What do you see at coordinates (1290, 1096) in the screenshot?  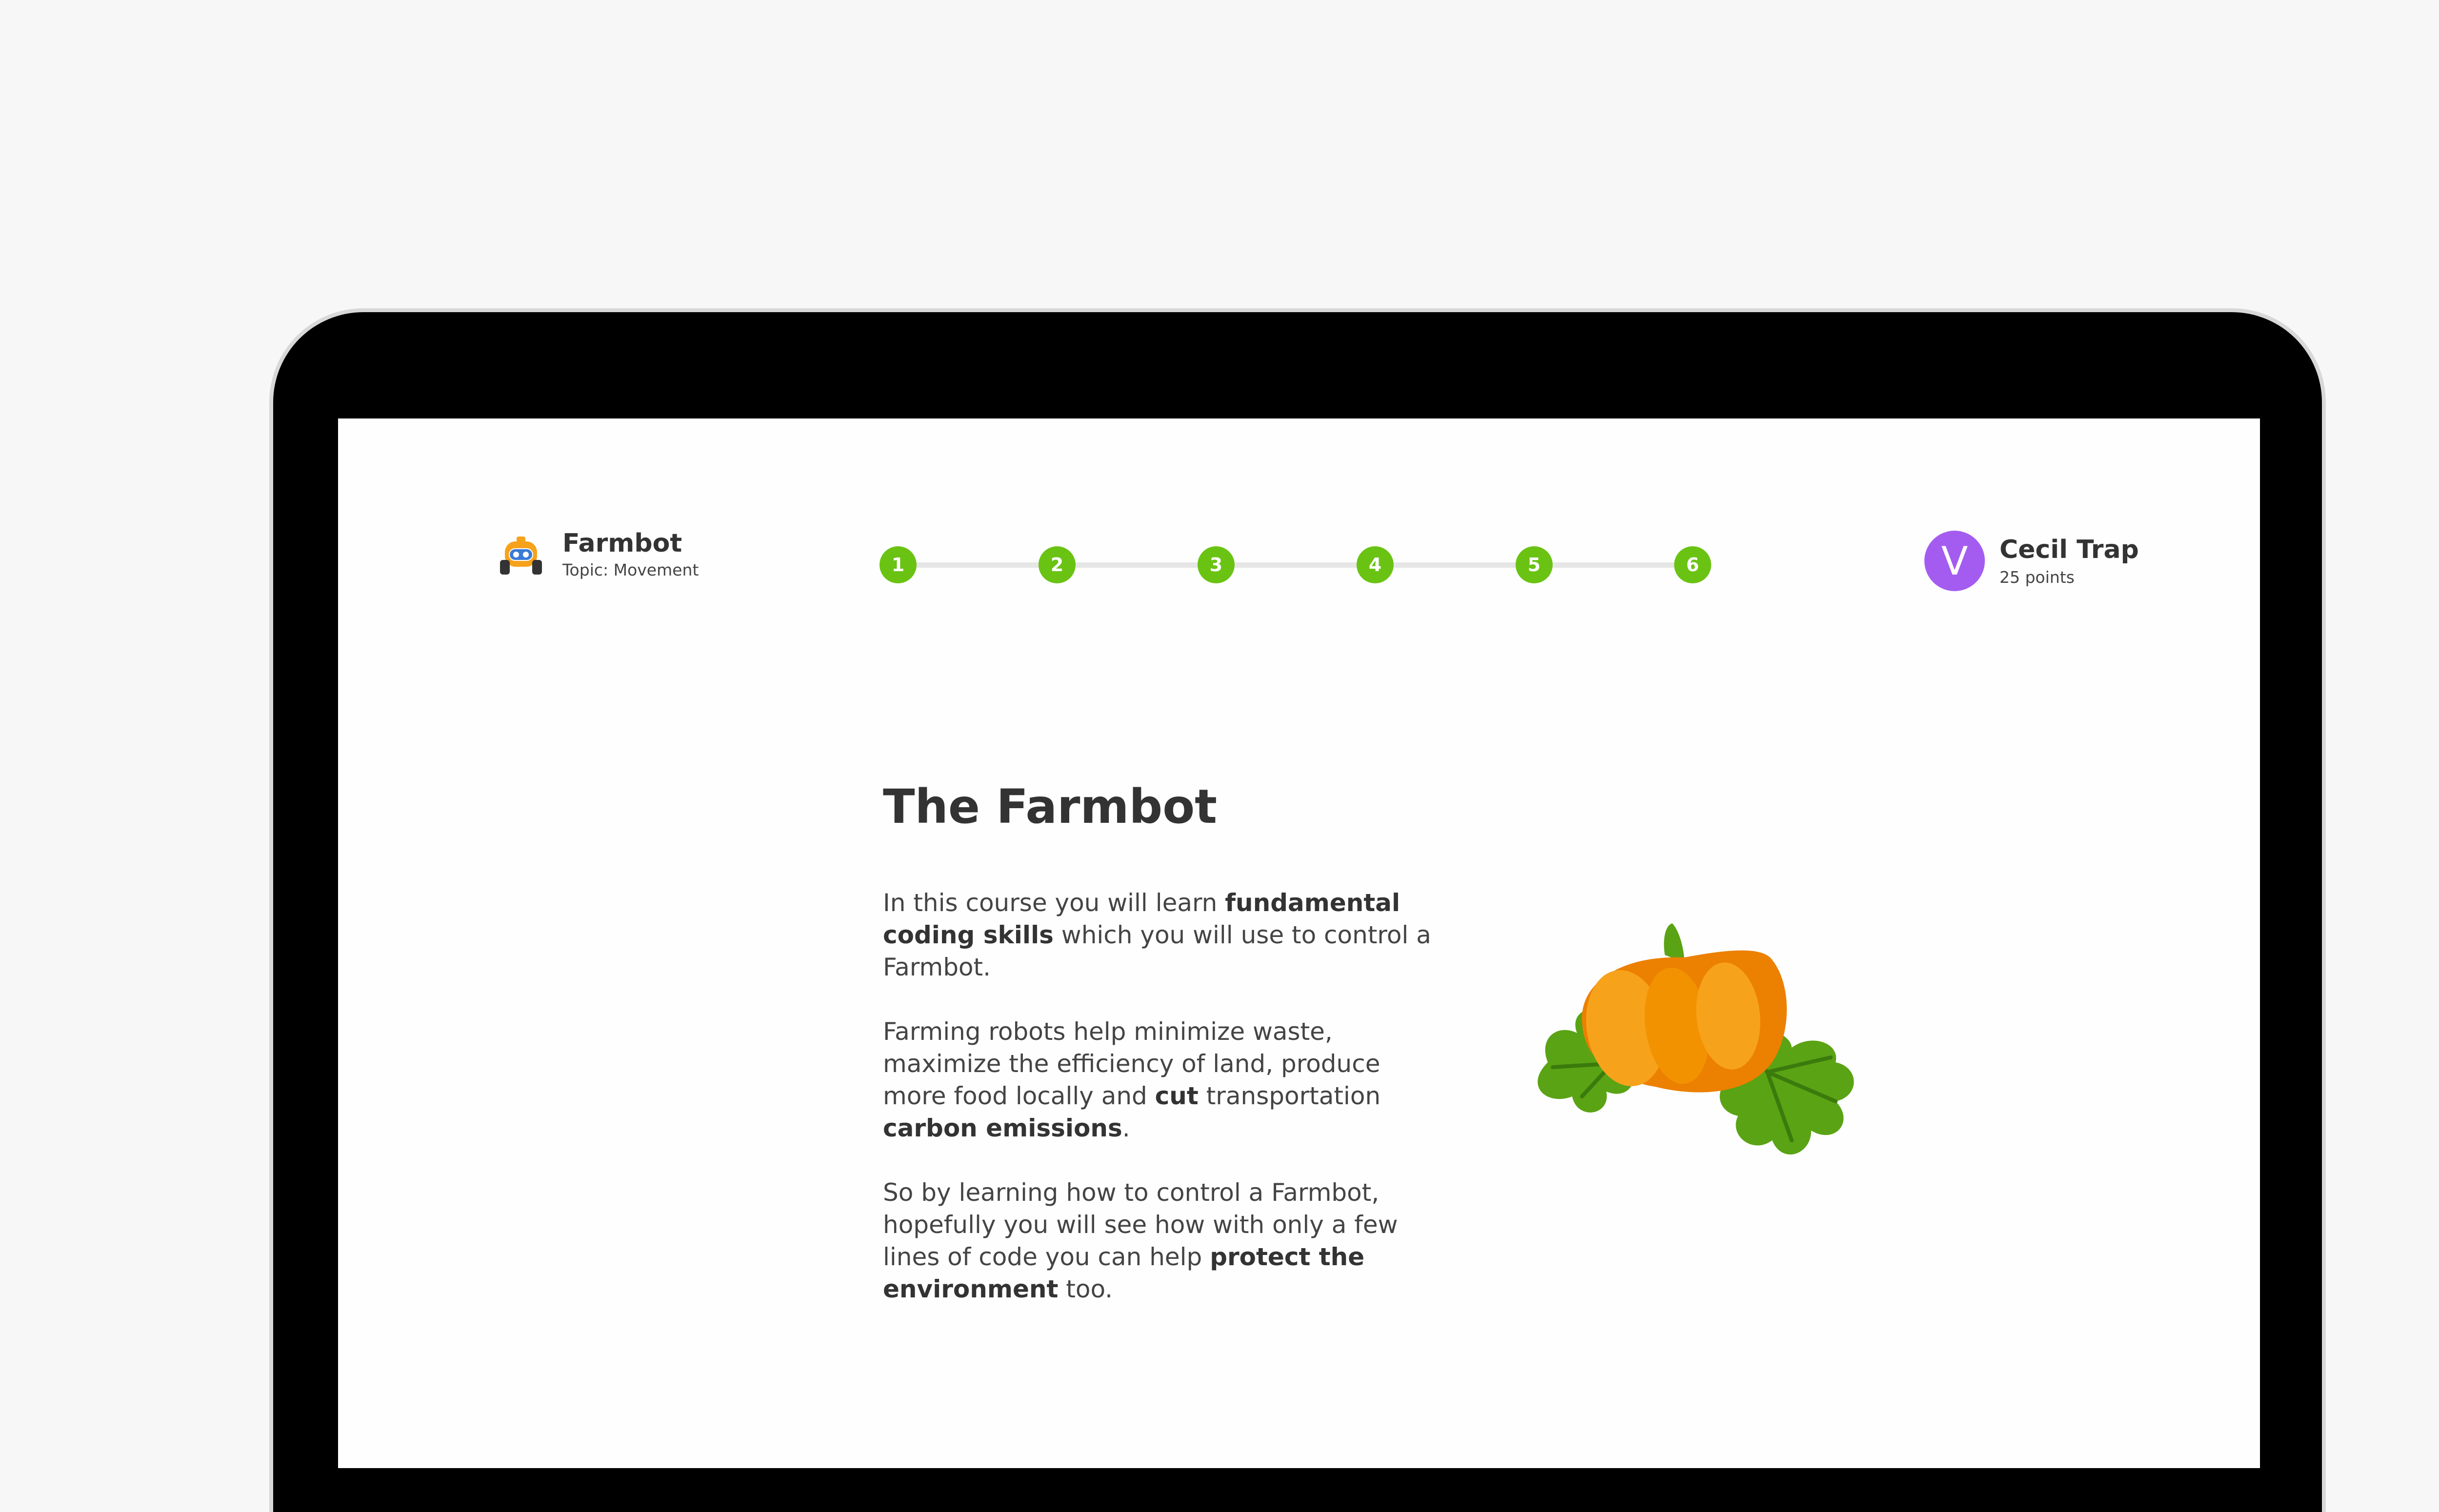 I see `p2-text-2: transportation` at bounding box center [1290, 1096].